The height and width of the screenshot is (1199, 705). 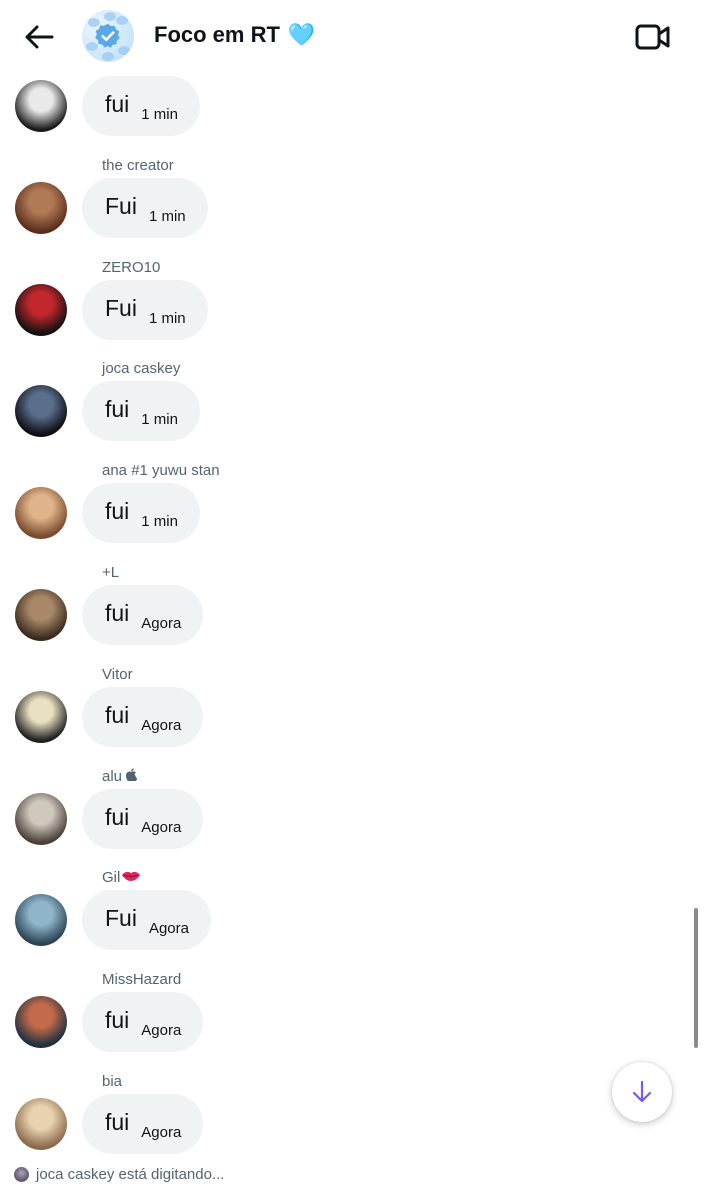 What do you see at coordinates (301, 34) in the screenshot?
I see `blue-heart-icon: 🩵` at bounding box center [301, 34].